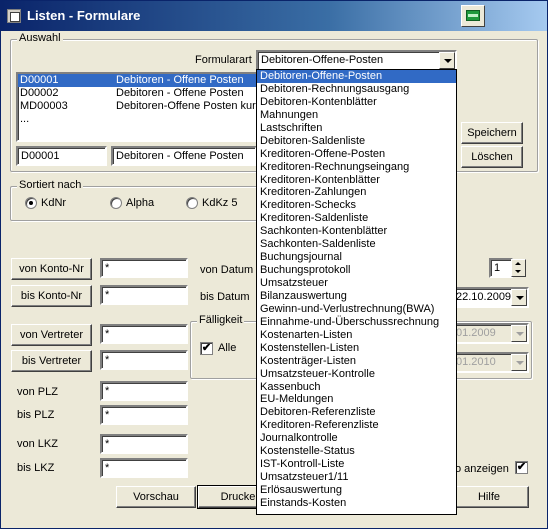  I want to click on anzeigen-checkbox: ✔, so click(521, 467).